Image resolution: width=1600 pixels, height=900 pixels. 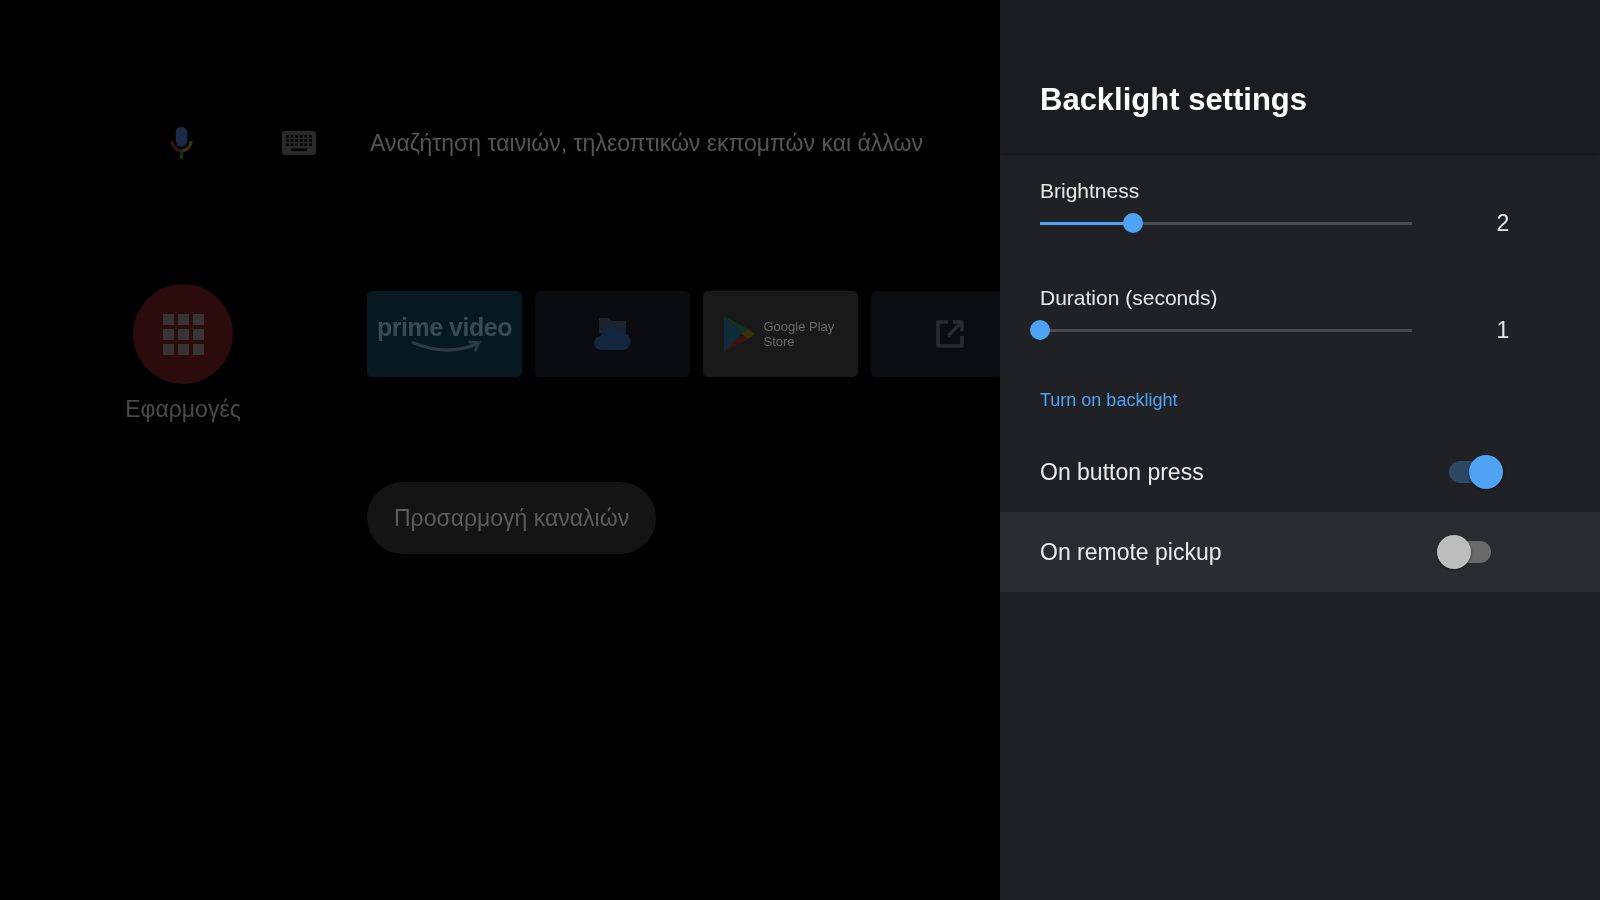 What do you see at coordinates (1129, 298) in the screenshot?
I see `slider-label: Duration (seconds)` at bounding box center [1129, 298].